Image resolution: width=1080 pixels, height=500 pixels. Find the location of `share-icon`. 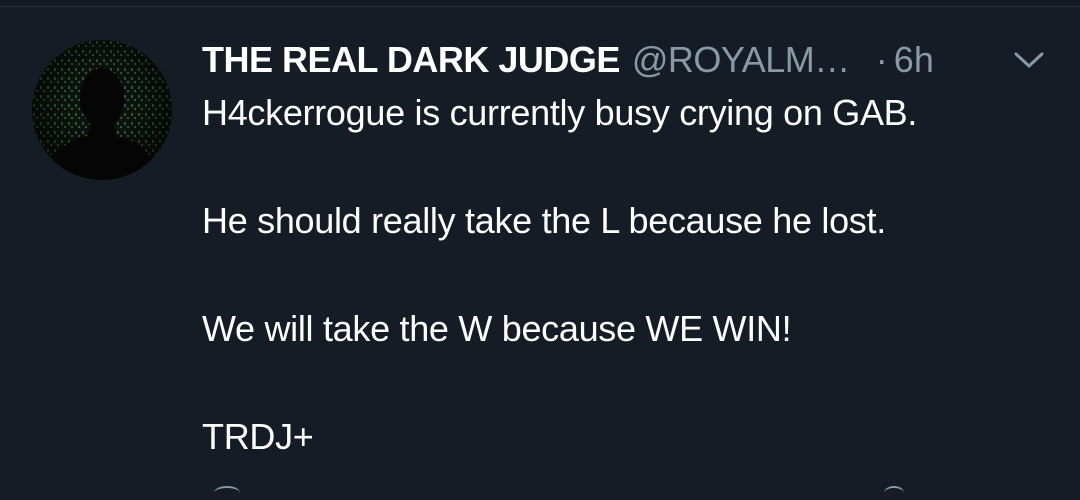

share-icon is located at coordinates (894, 493).